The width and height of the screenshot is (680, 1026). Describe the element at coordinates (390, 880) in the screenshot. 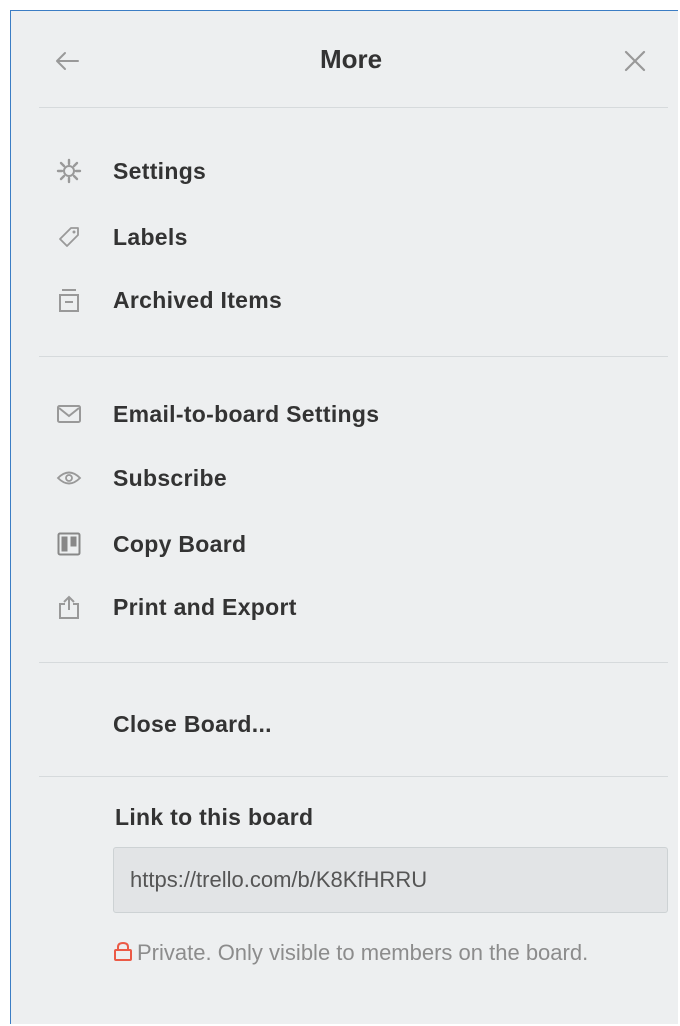

I see `board-link-input` at that location.